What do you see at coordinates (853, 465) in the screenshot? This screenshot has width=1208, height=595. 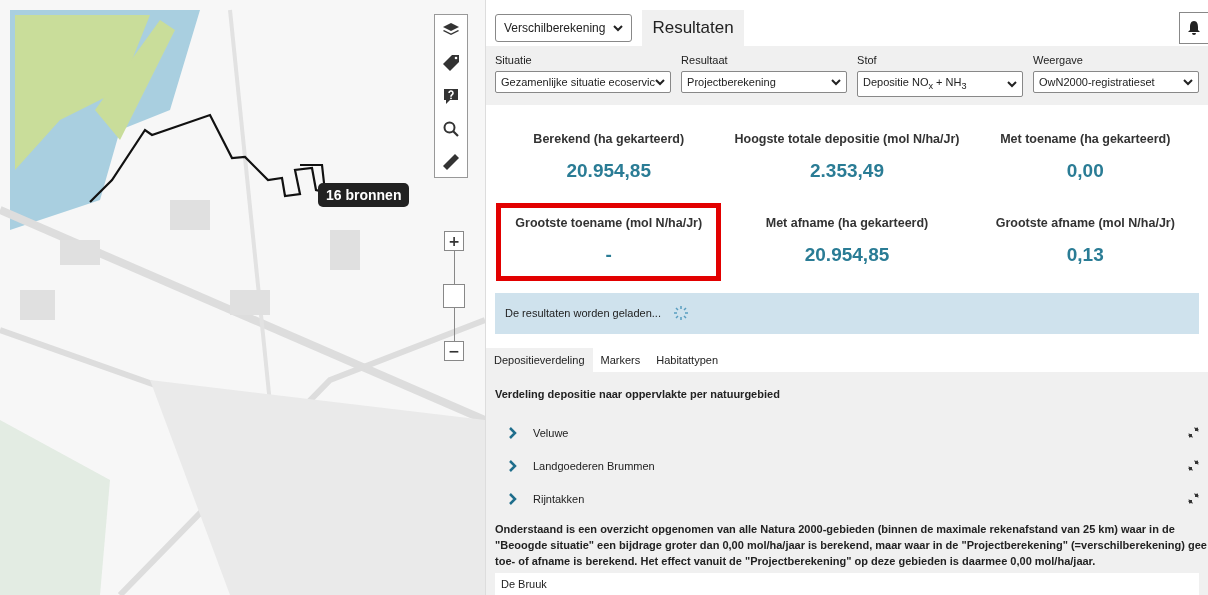 I see `area-name: Landgoederen Brummen` at bounding box center [853, 465].